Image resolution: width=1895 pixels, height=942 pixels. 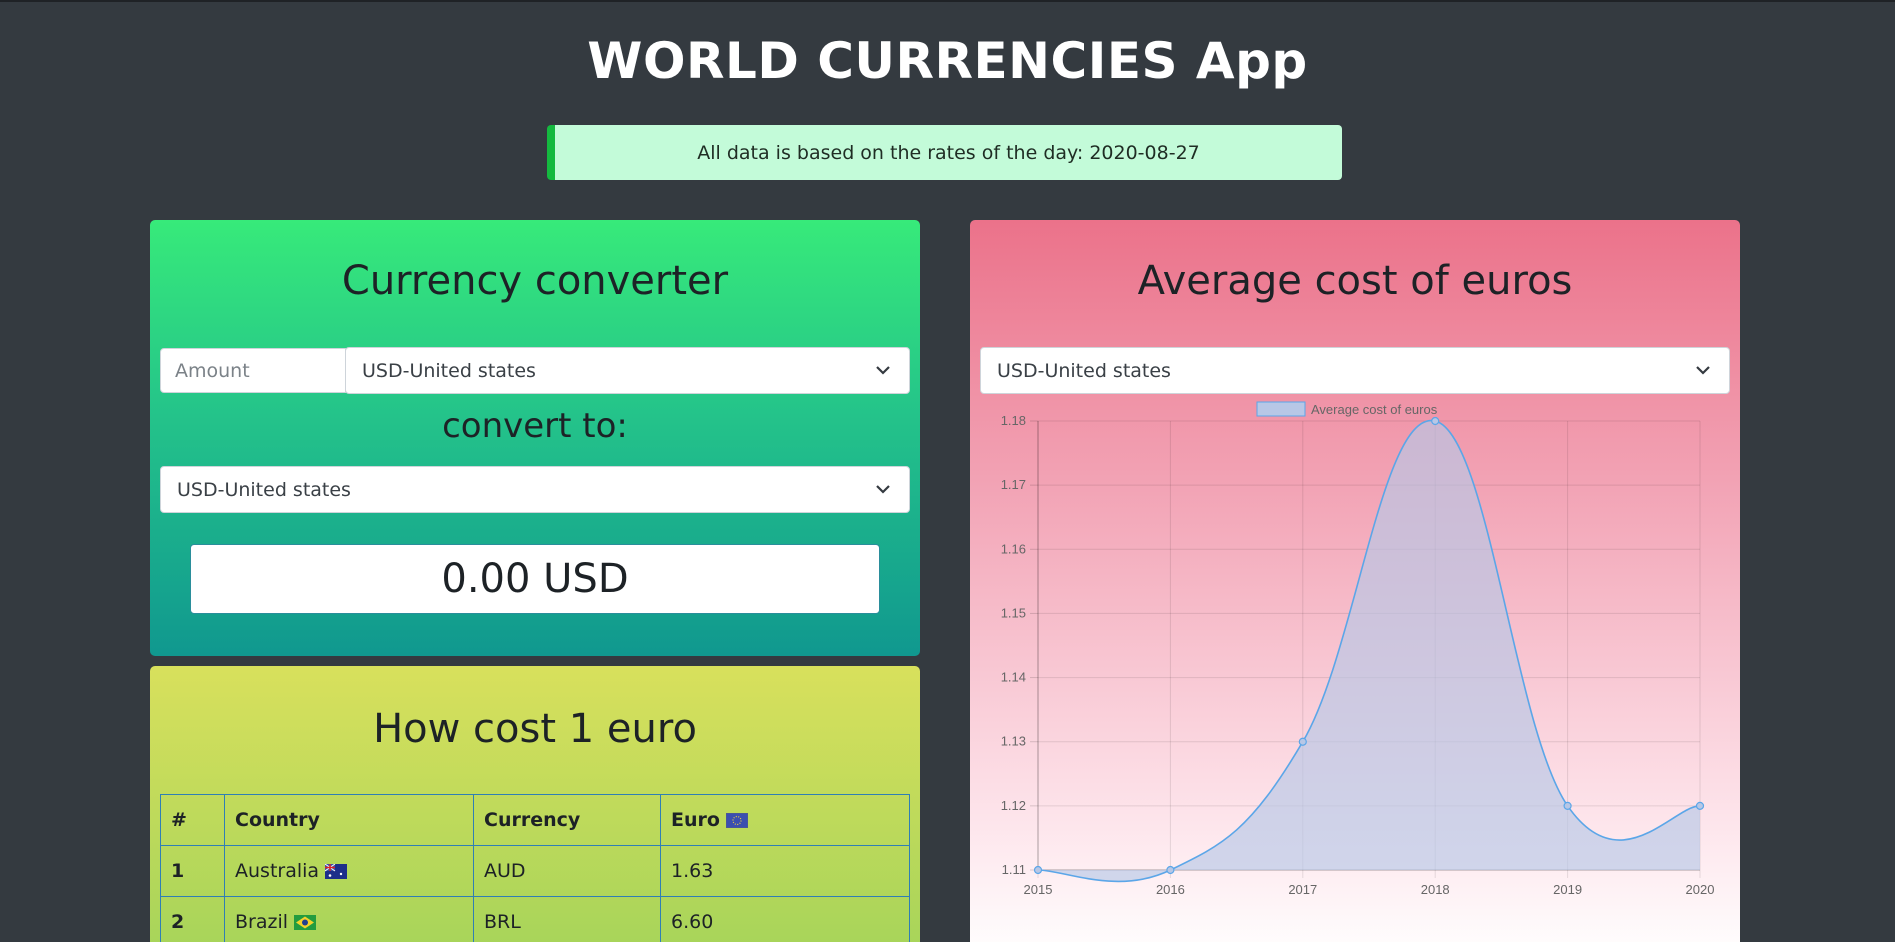 I want to click on row-euro: 1.63, so click(x=785, y=871).